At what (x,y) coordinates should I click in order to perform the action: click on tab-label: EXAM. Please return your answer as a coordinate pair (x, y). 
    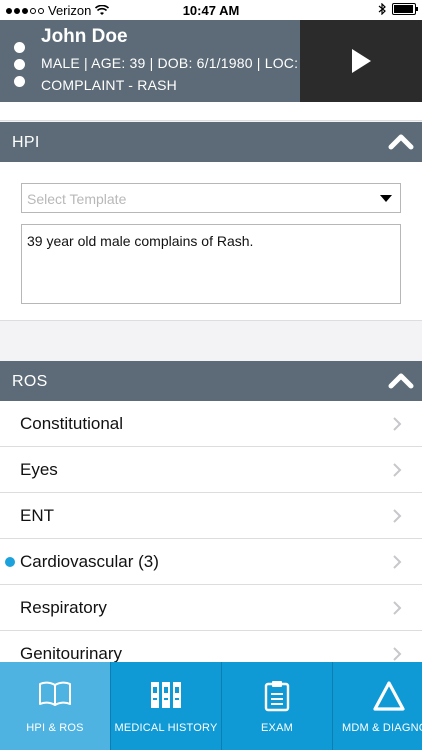
    Looking at the image, I should click on (277, 728).